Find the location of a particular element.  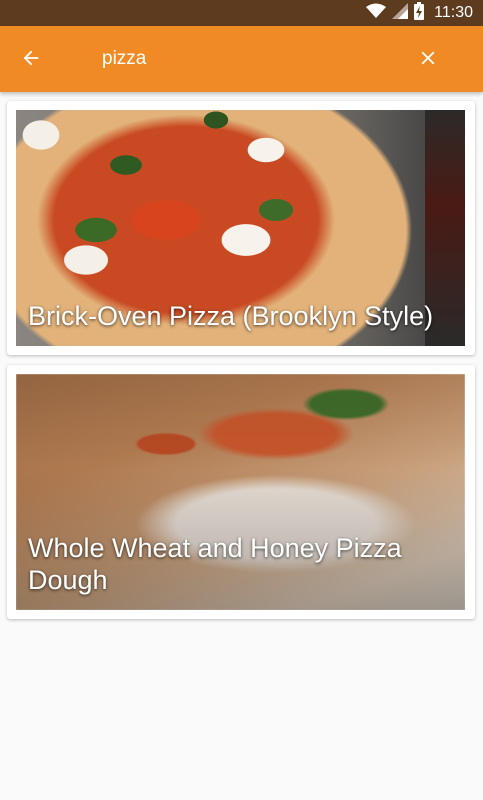

recipe-title: Brick-Oven Pizza (Brooklyn Style) is located at coordinates (231, 316).